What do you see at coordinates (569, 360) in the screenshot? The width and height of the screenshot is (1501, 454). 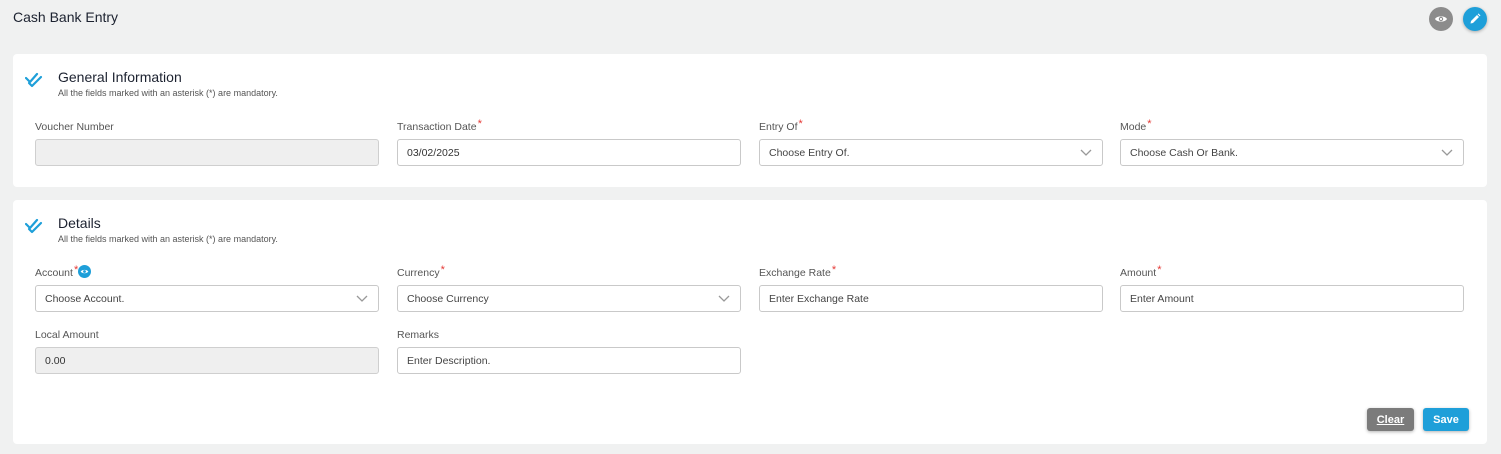 I see `remarks-input: Enter Description.` at bounding box center [569, 360].